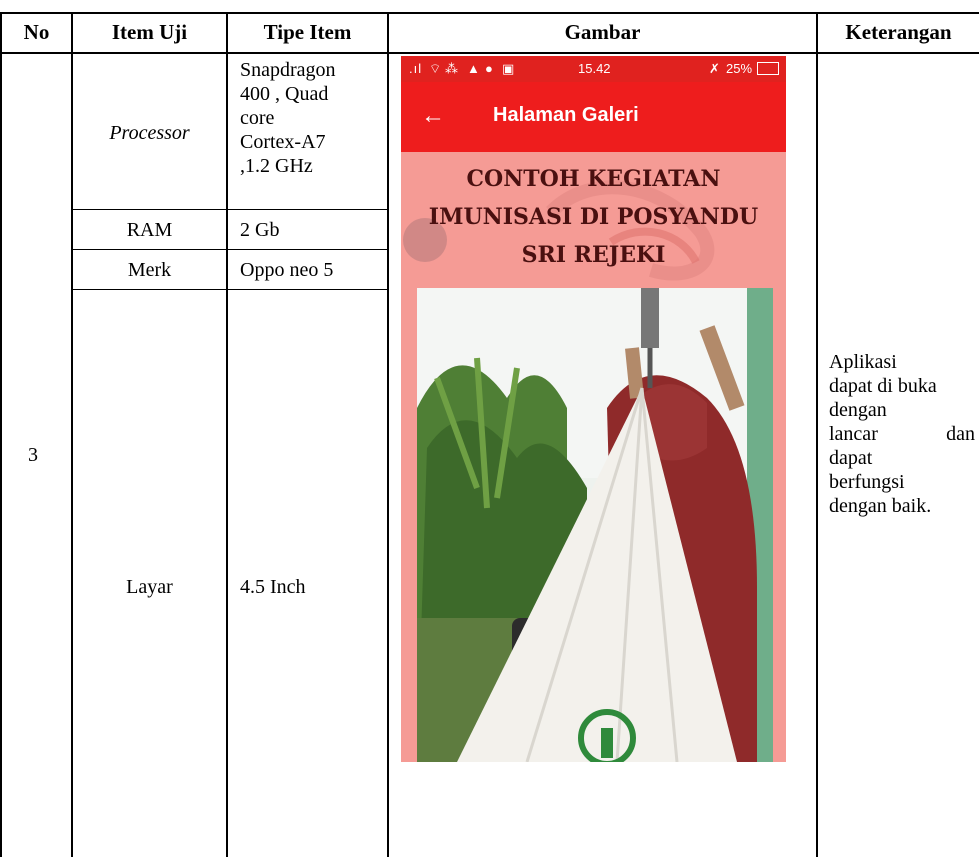 The height and width of the screenshot is (857, 979). I want to click on status-bar: .ıl ⌔ ⁂ ▲ ● ▣ 15.42 ✗ 25%, so click(593, 69).